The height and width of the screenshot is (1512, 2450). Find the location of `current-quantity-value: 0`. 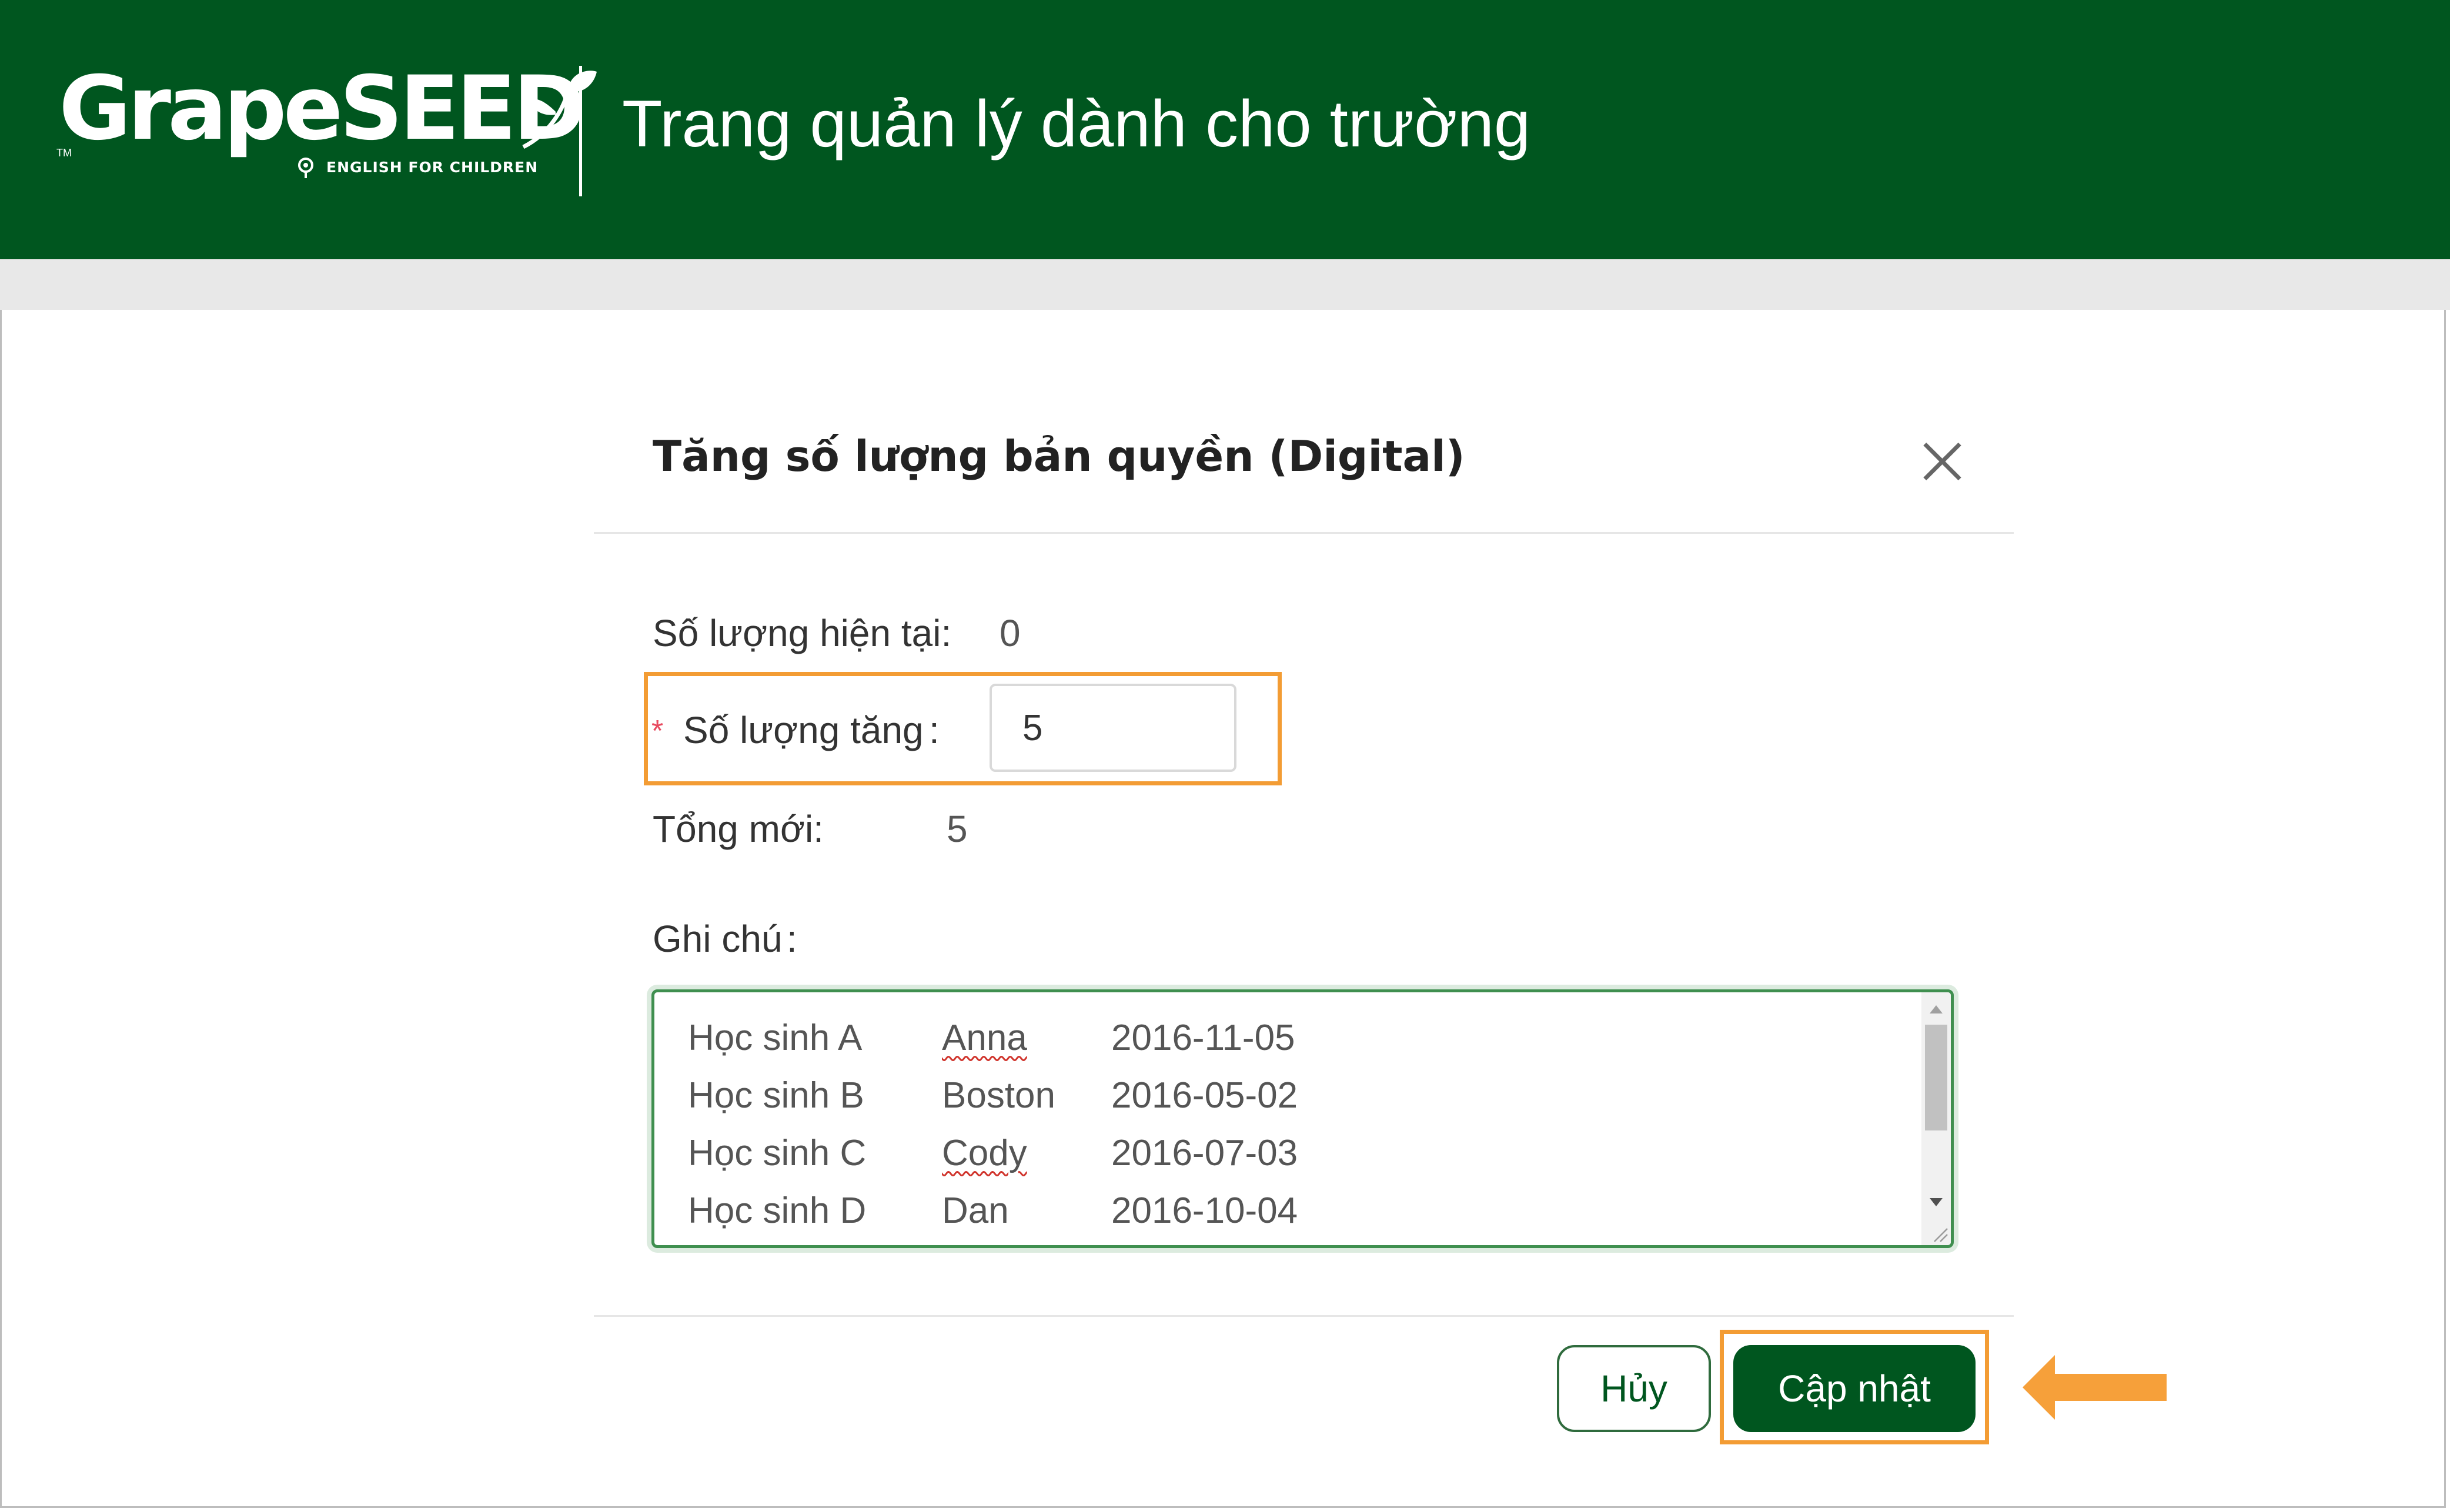

current-quantity-value: 0 is located at coordinates (1010, 633).